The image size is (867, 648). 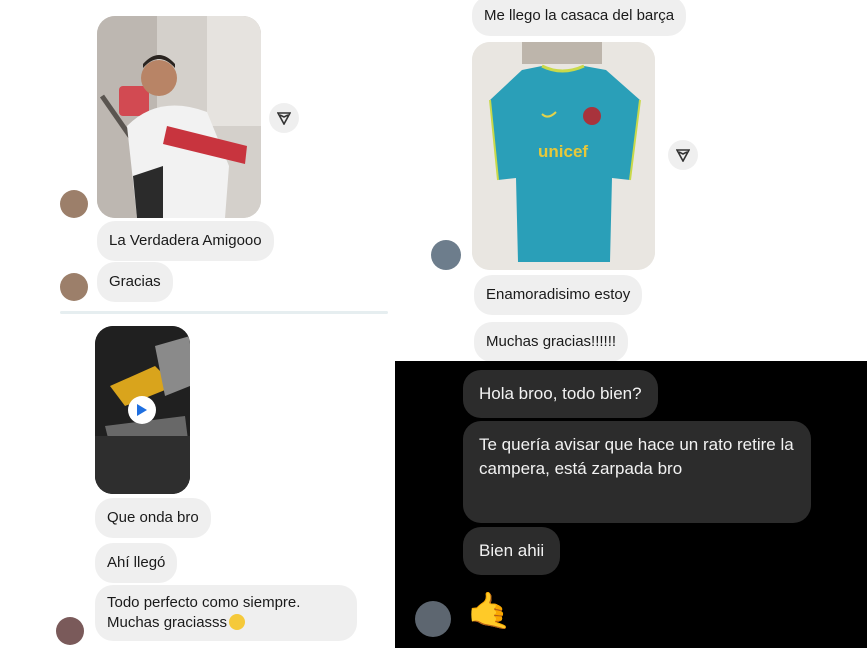 What do you see at coordinates (204, 602) in the screenshot?
I see `message-text: Todo perfecto como siempre.` at bounding box center [204, 602].